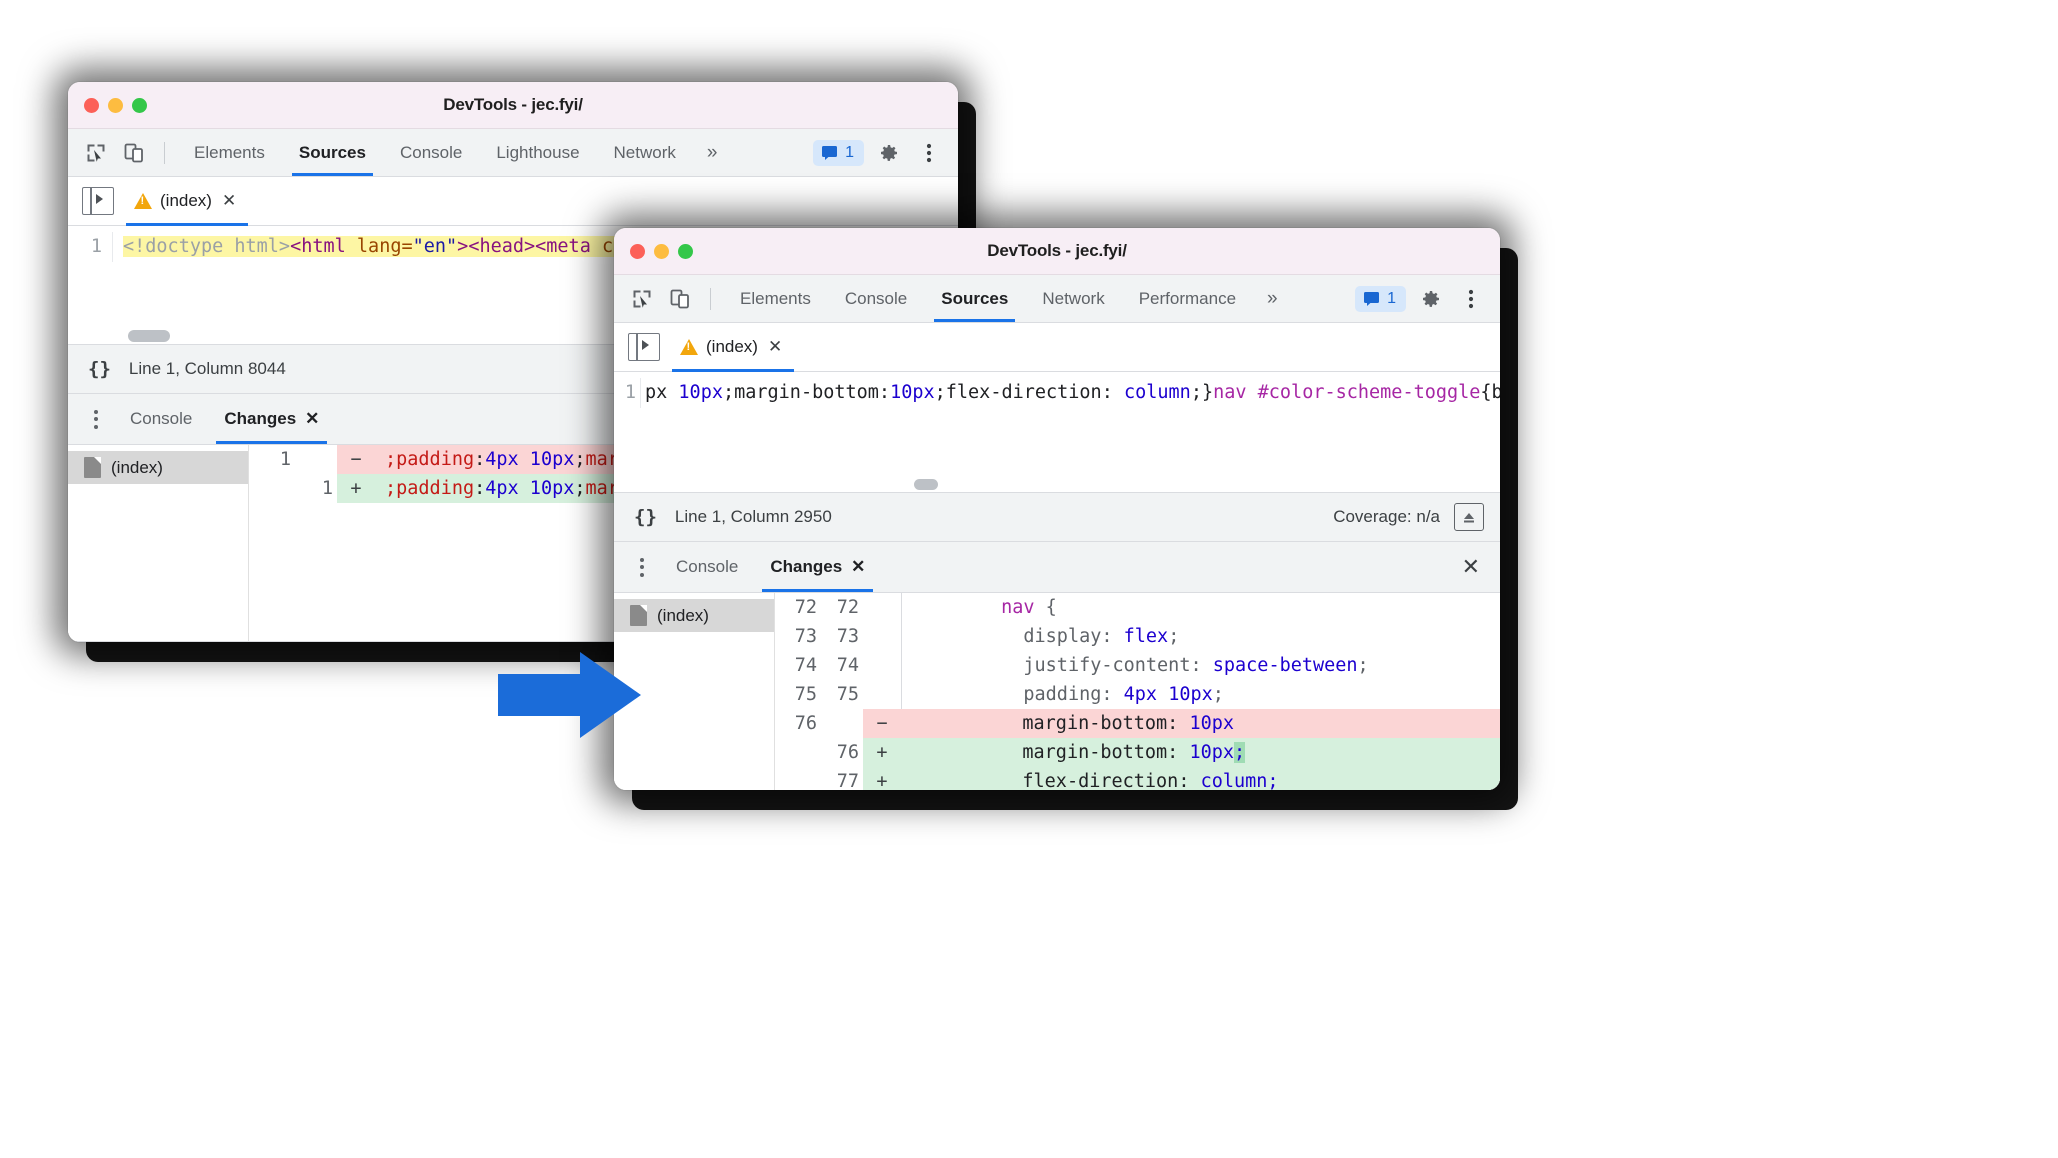 This screenshot has width=2058, height=1158. What do you see at coordinates (537, 152) in the screenshot?
I see `tab-lighthouse: Lighthouse` at bounding box center [537, 152].